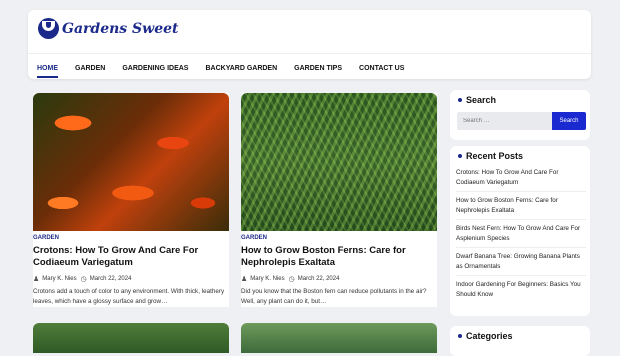 The width and height of the screenshot is (620, 356). What do you see at coordinates (339, 162) in the screenshot?
I see `post-thumbnail-fern` at bounding box center [339, 162].